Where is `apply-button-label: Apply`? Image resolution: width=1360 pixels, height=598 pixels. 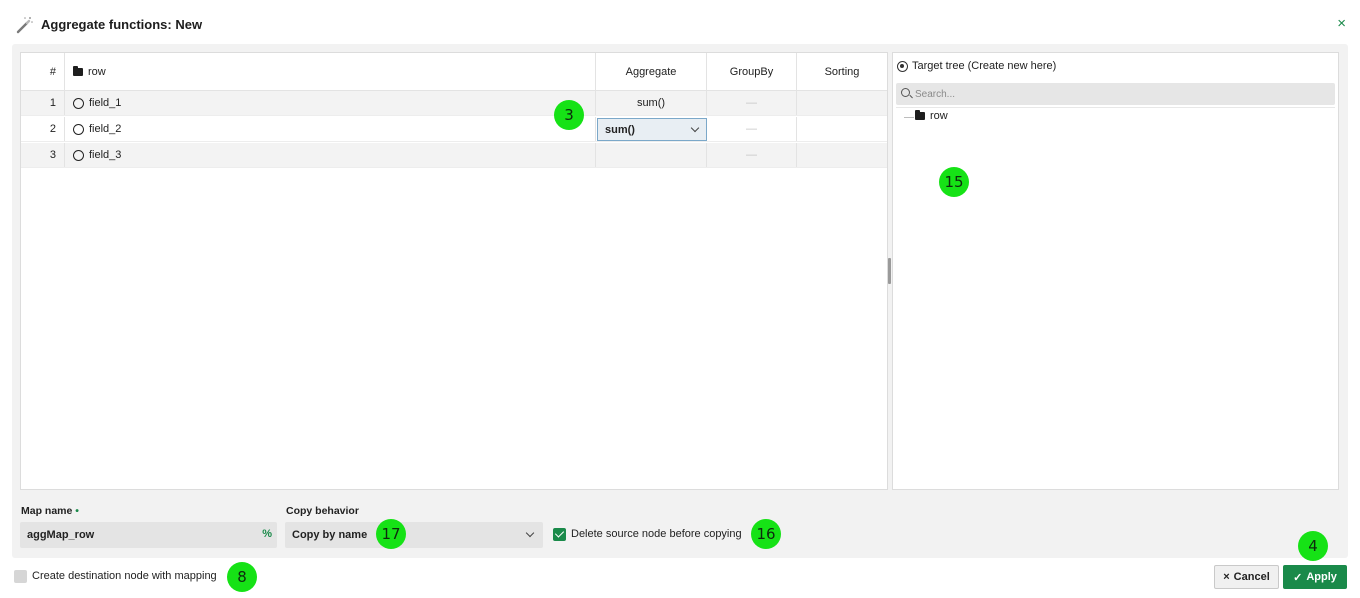
apply-button-label: Apply is located at coordinates (1321, 577).